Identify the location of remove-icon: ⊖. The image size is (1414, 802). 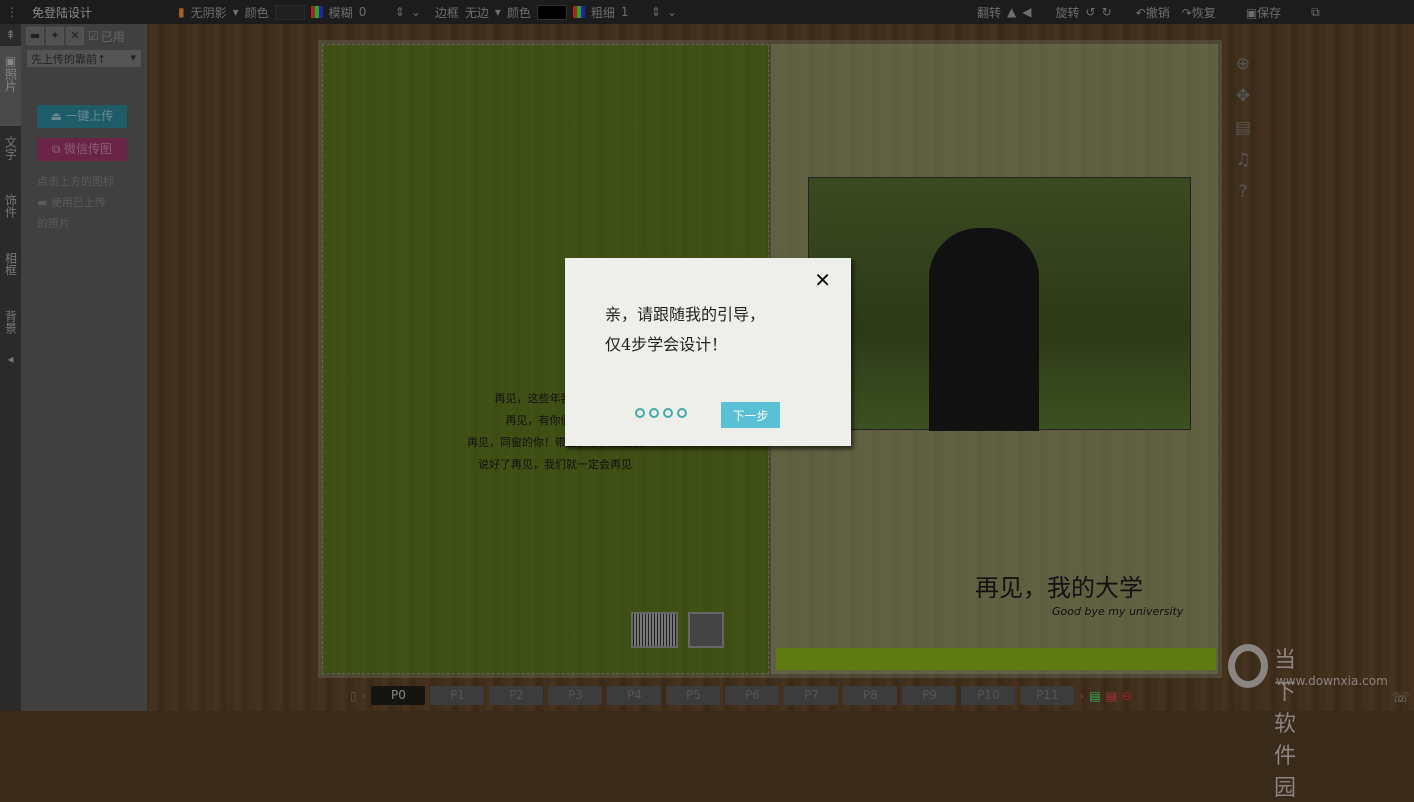
(1127, 696).